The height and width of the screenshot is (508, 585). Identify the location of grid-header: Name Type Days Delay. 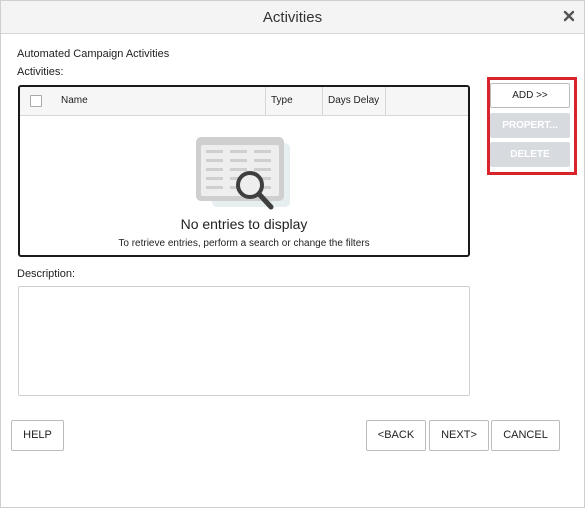
(244, 101).